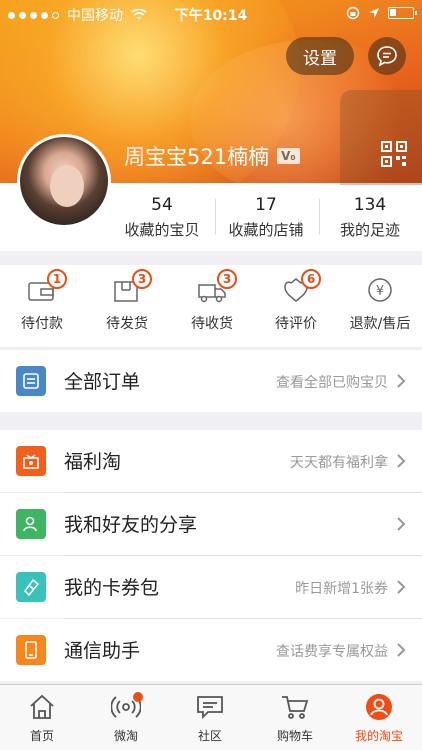  Describe the element at coordinates (125, 736) in the screenshot. I see `tab-label: 微淘` at that location.